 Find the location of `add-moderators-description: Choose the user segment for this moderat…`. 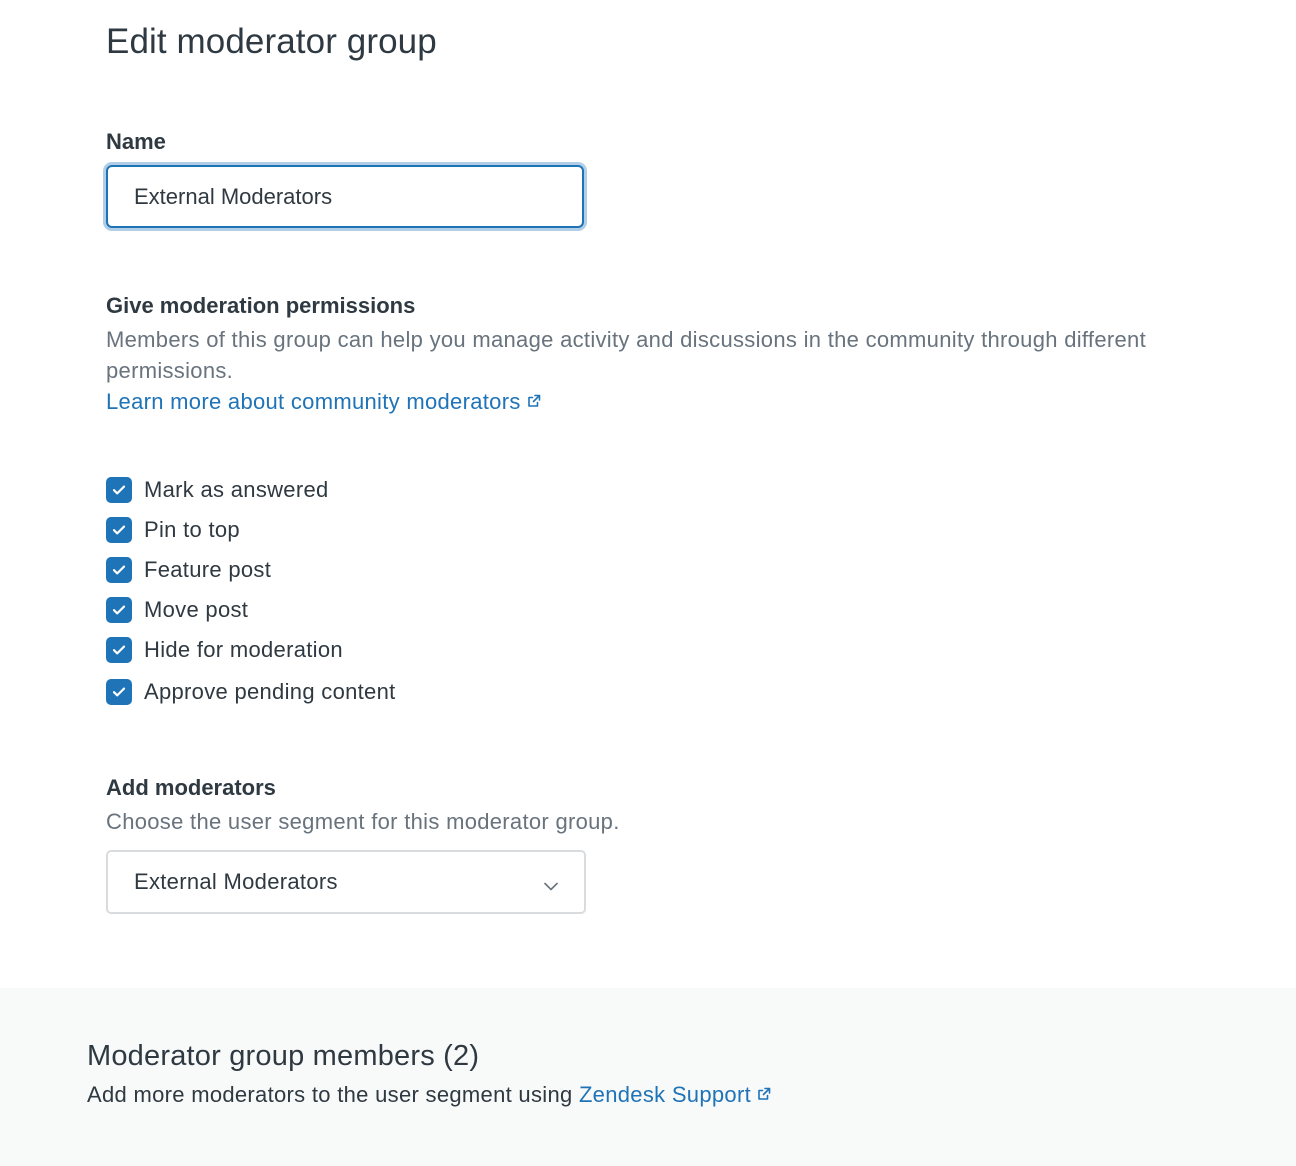

add-moderators-description: Choose the user segment for this moderat… is located at coordinates (363, 821).